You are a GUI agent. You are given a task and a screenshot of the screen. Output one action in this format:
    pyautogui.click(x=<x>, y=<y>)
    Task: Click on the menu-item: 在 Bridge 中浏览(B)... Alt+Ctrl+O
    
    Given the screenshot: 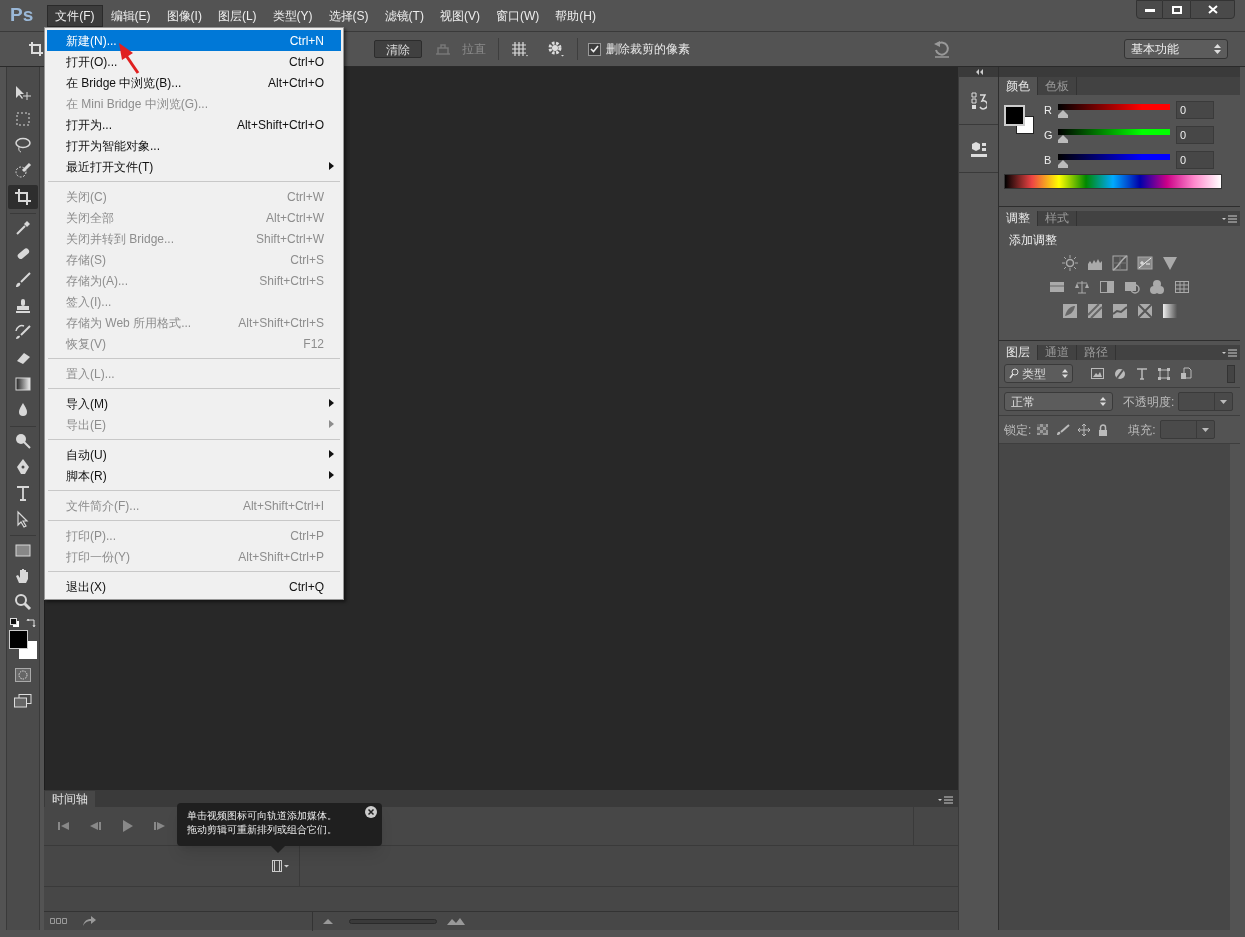 What is the action you would take?
    pyautogui.click(x=194, y=82)
    